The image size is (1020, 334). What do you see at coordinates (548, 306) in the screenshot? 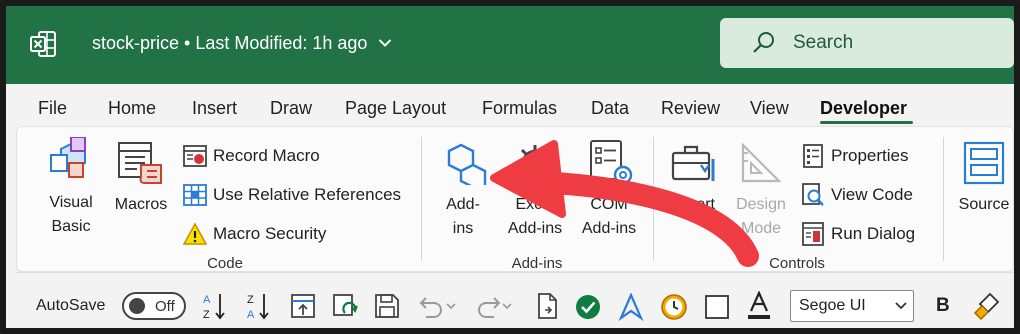
I see `new-file-icon` at bounding box center [548, 306].